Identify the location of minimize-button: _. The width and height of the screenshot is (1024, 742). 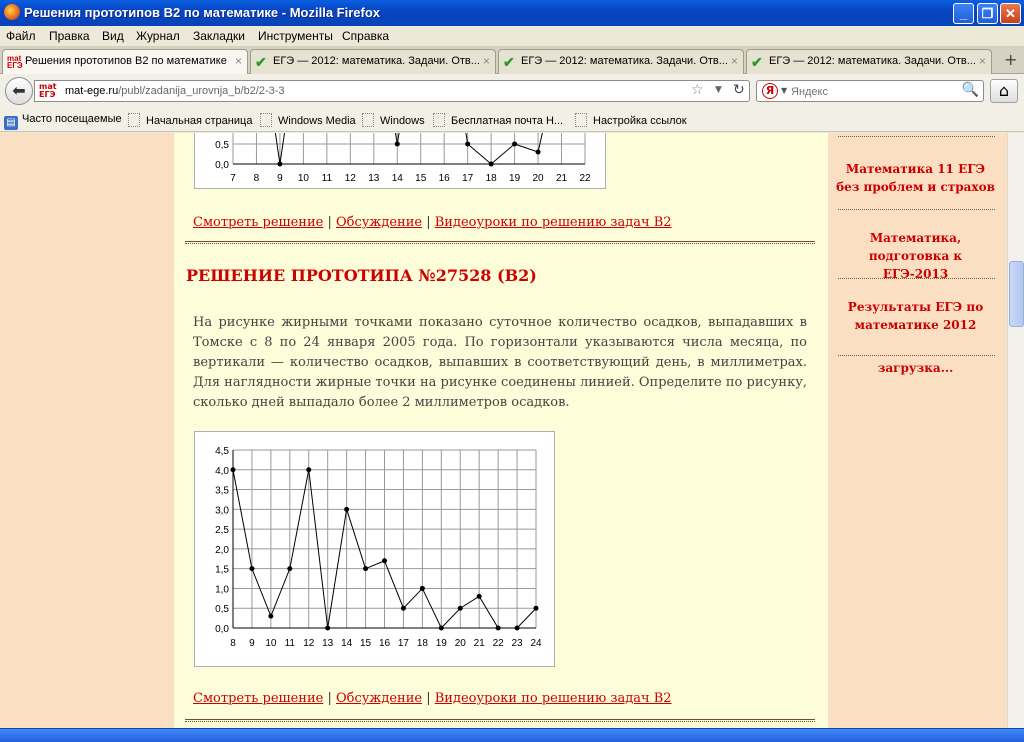
(963, 13).